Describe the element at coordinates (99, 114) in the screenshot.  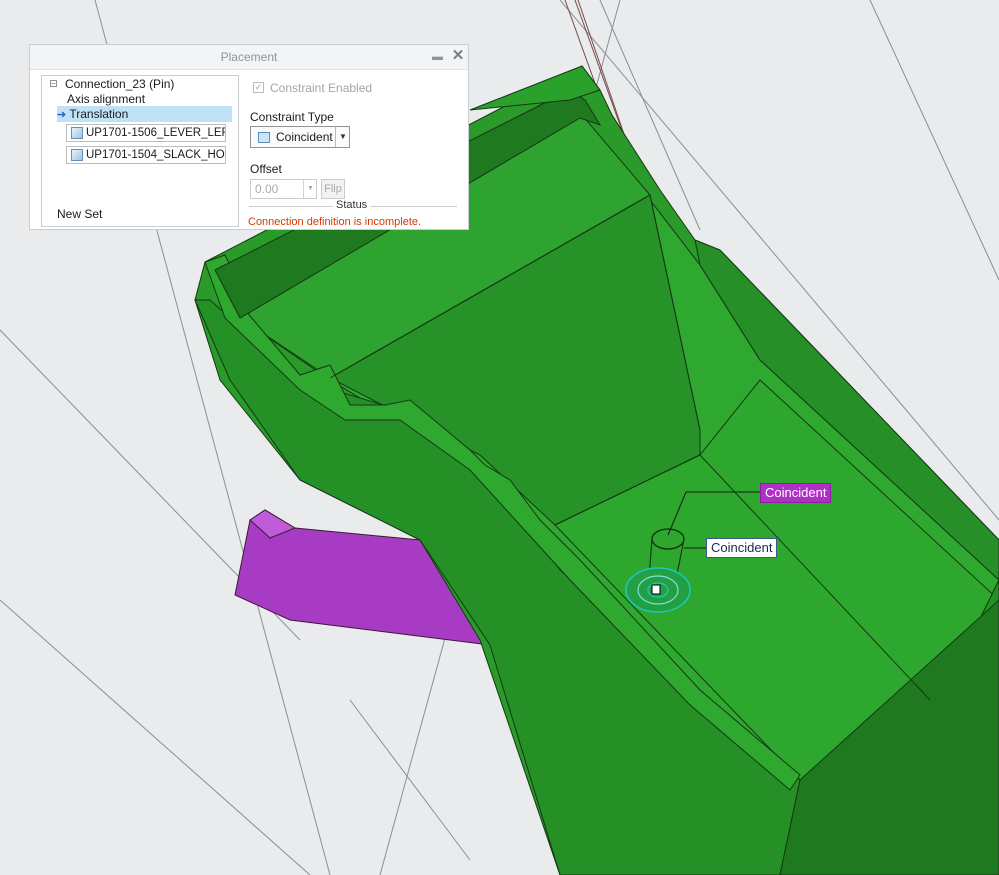
I see `tree-item-translation-label: Translation` at that location.